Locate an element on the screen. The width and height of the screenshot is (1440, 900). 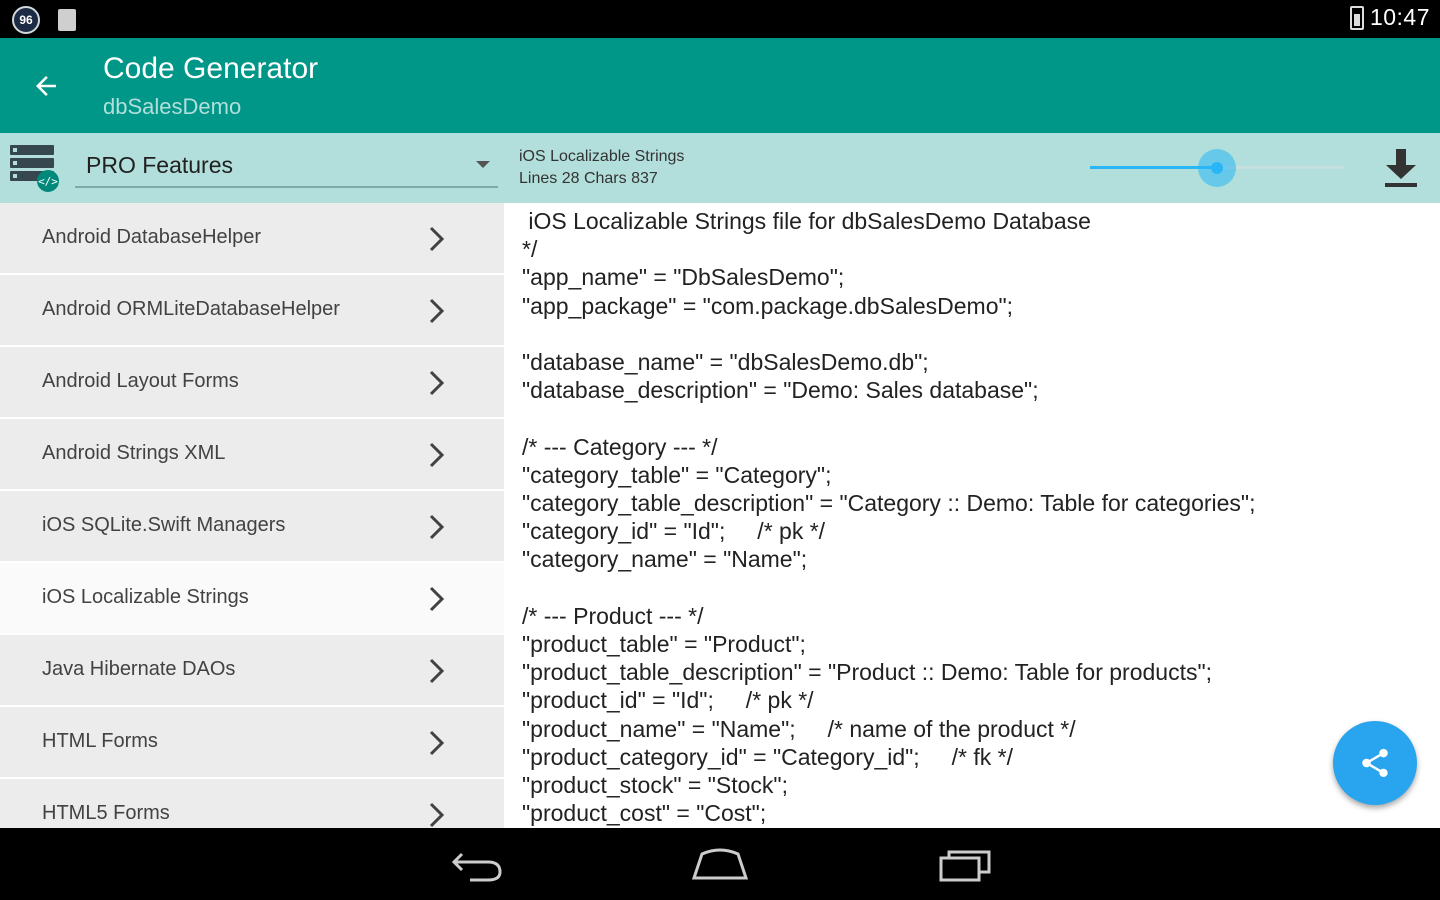
list-item: Android DatabaseHelper is located at coordinates (252, 239).